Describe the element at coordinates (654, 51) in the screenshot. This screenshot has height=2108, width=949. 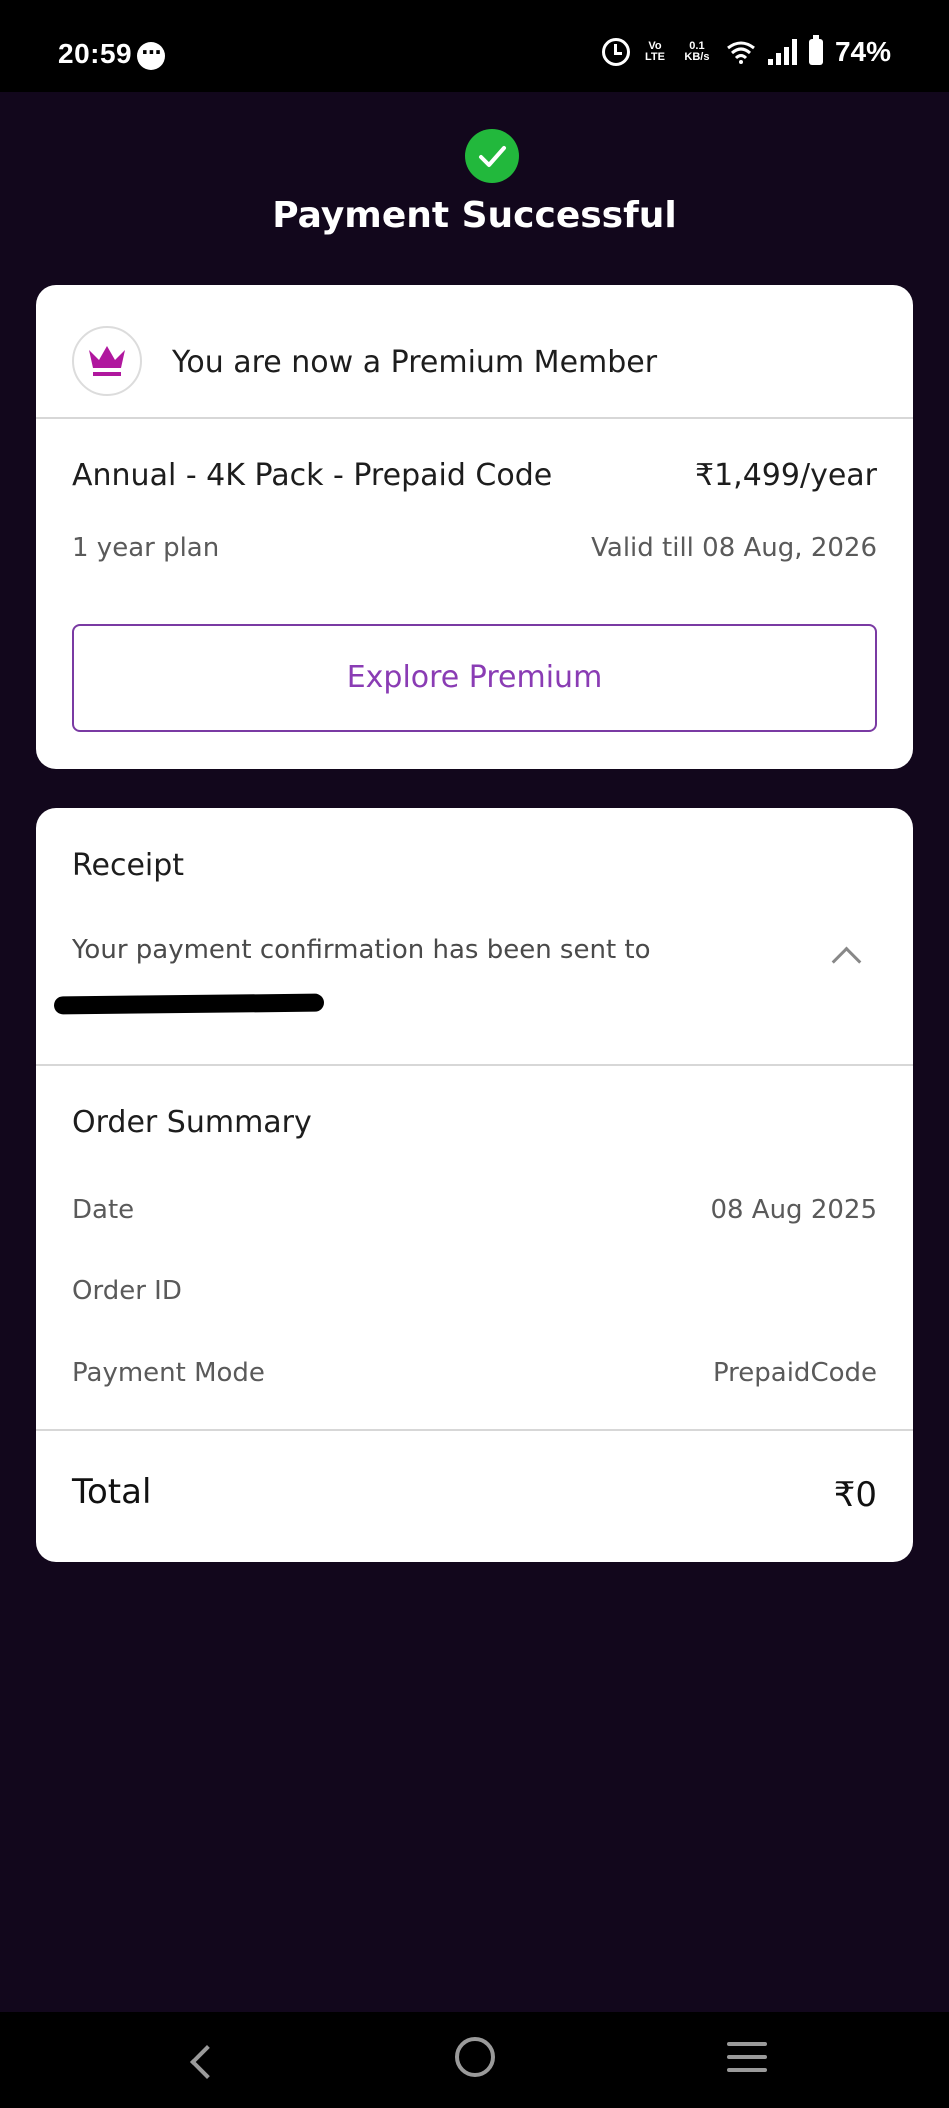
I see `volte-indicator: Vo LTE` at that location.